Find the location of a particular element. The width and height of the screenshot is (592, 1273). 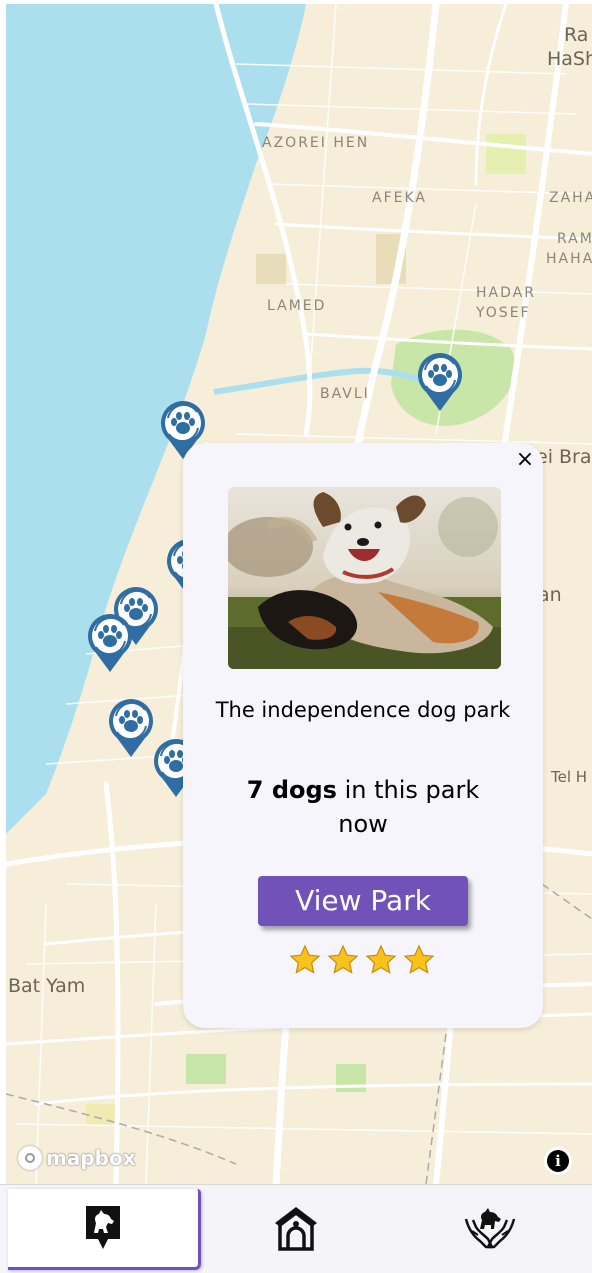

city-label: ei Bra is located at coordinates (564, 457).